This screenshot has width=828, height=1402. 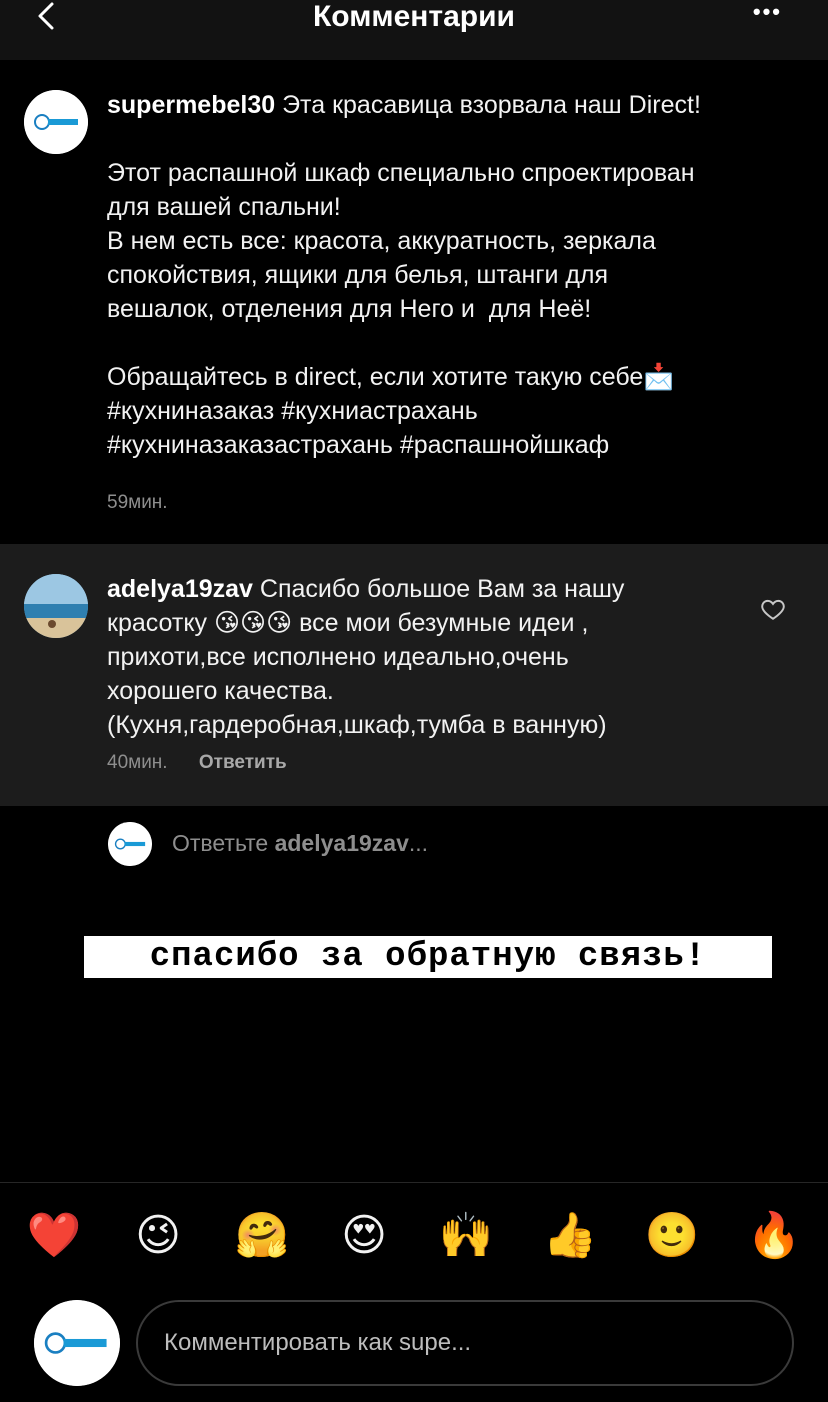 What do you see at coordinates (158, 1236) in the screenshot?
I see `wink-emoji-icon: 😉` at bounding box center [158, 1236].